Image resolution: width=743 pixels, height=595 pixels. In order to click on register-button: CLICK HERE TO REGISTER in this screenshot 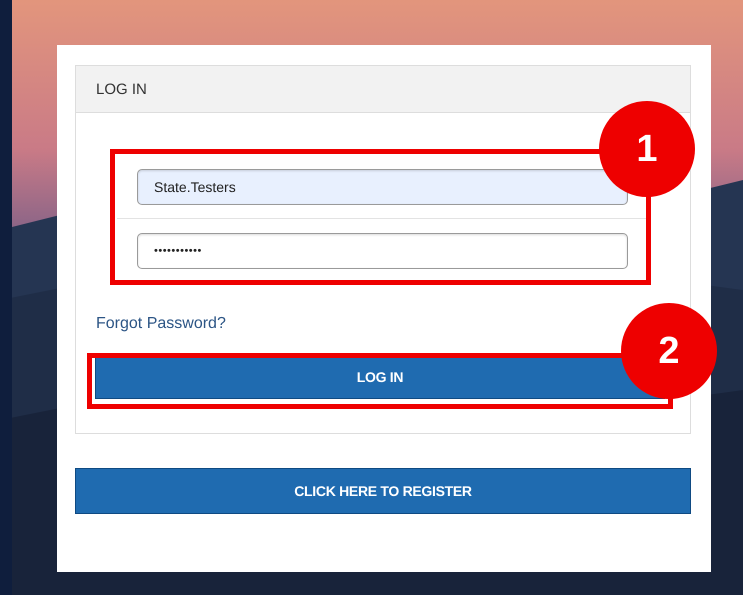, I will do `click(383, 491)`.